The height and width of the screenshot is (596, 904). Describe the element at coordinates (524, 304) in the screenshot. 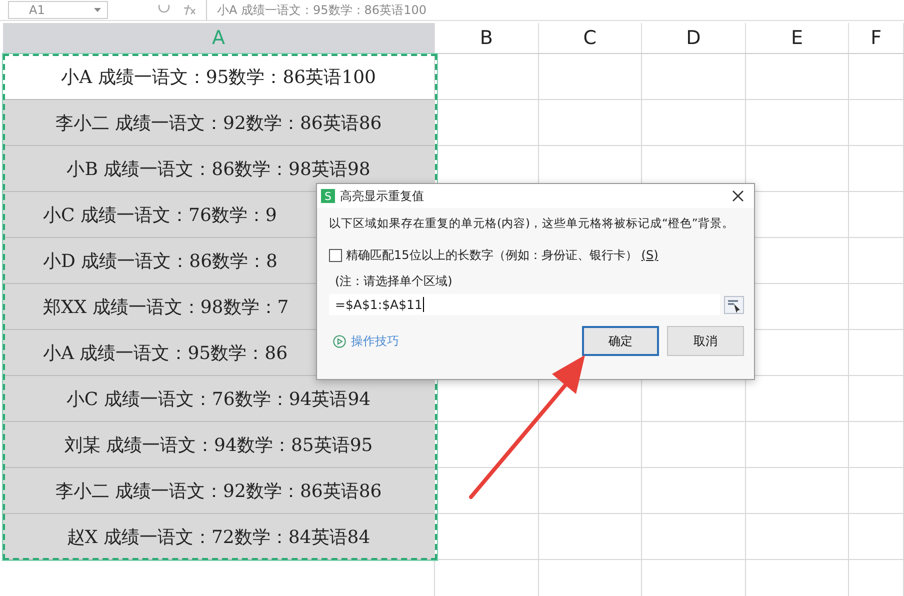

I see `range-input: =$A$1:$A$11` at that location.